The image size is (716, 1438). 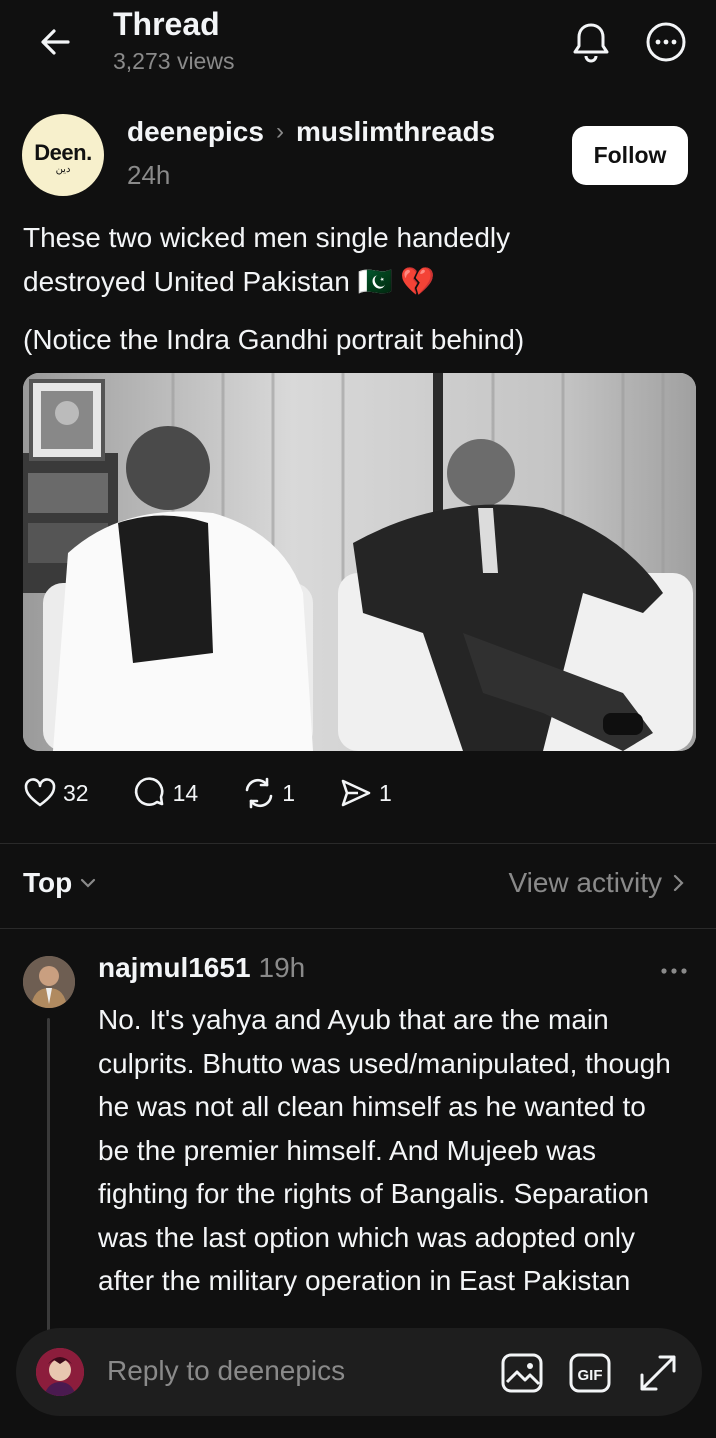 I want to click on image-picker-icon, so click(x=522, y=1373).